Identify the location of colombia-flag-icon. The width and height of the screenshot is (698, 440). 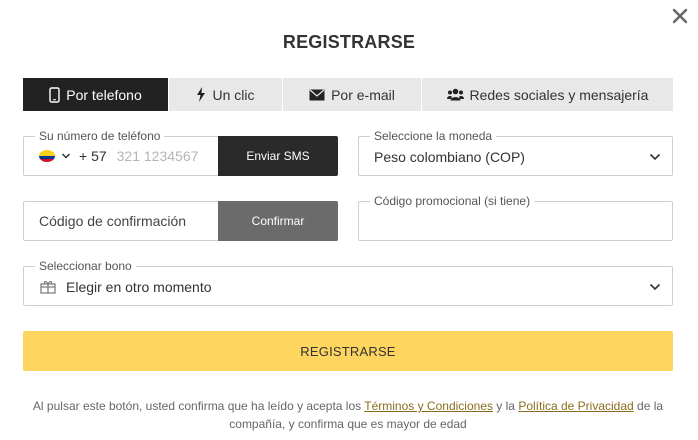
(47, 156).